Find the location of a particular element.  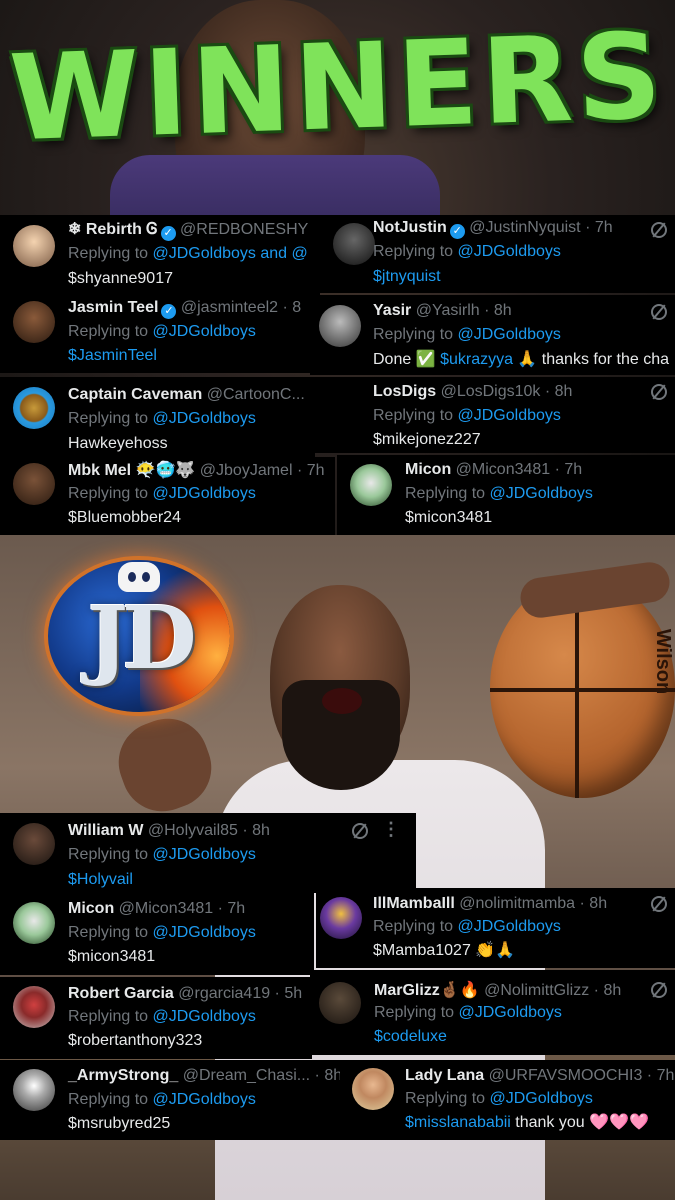

user-handle: @URFAVSMOOCHI3 is located at coordinates (566, 1075).